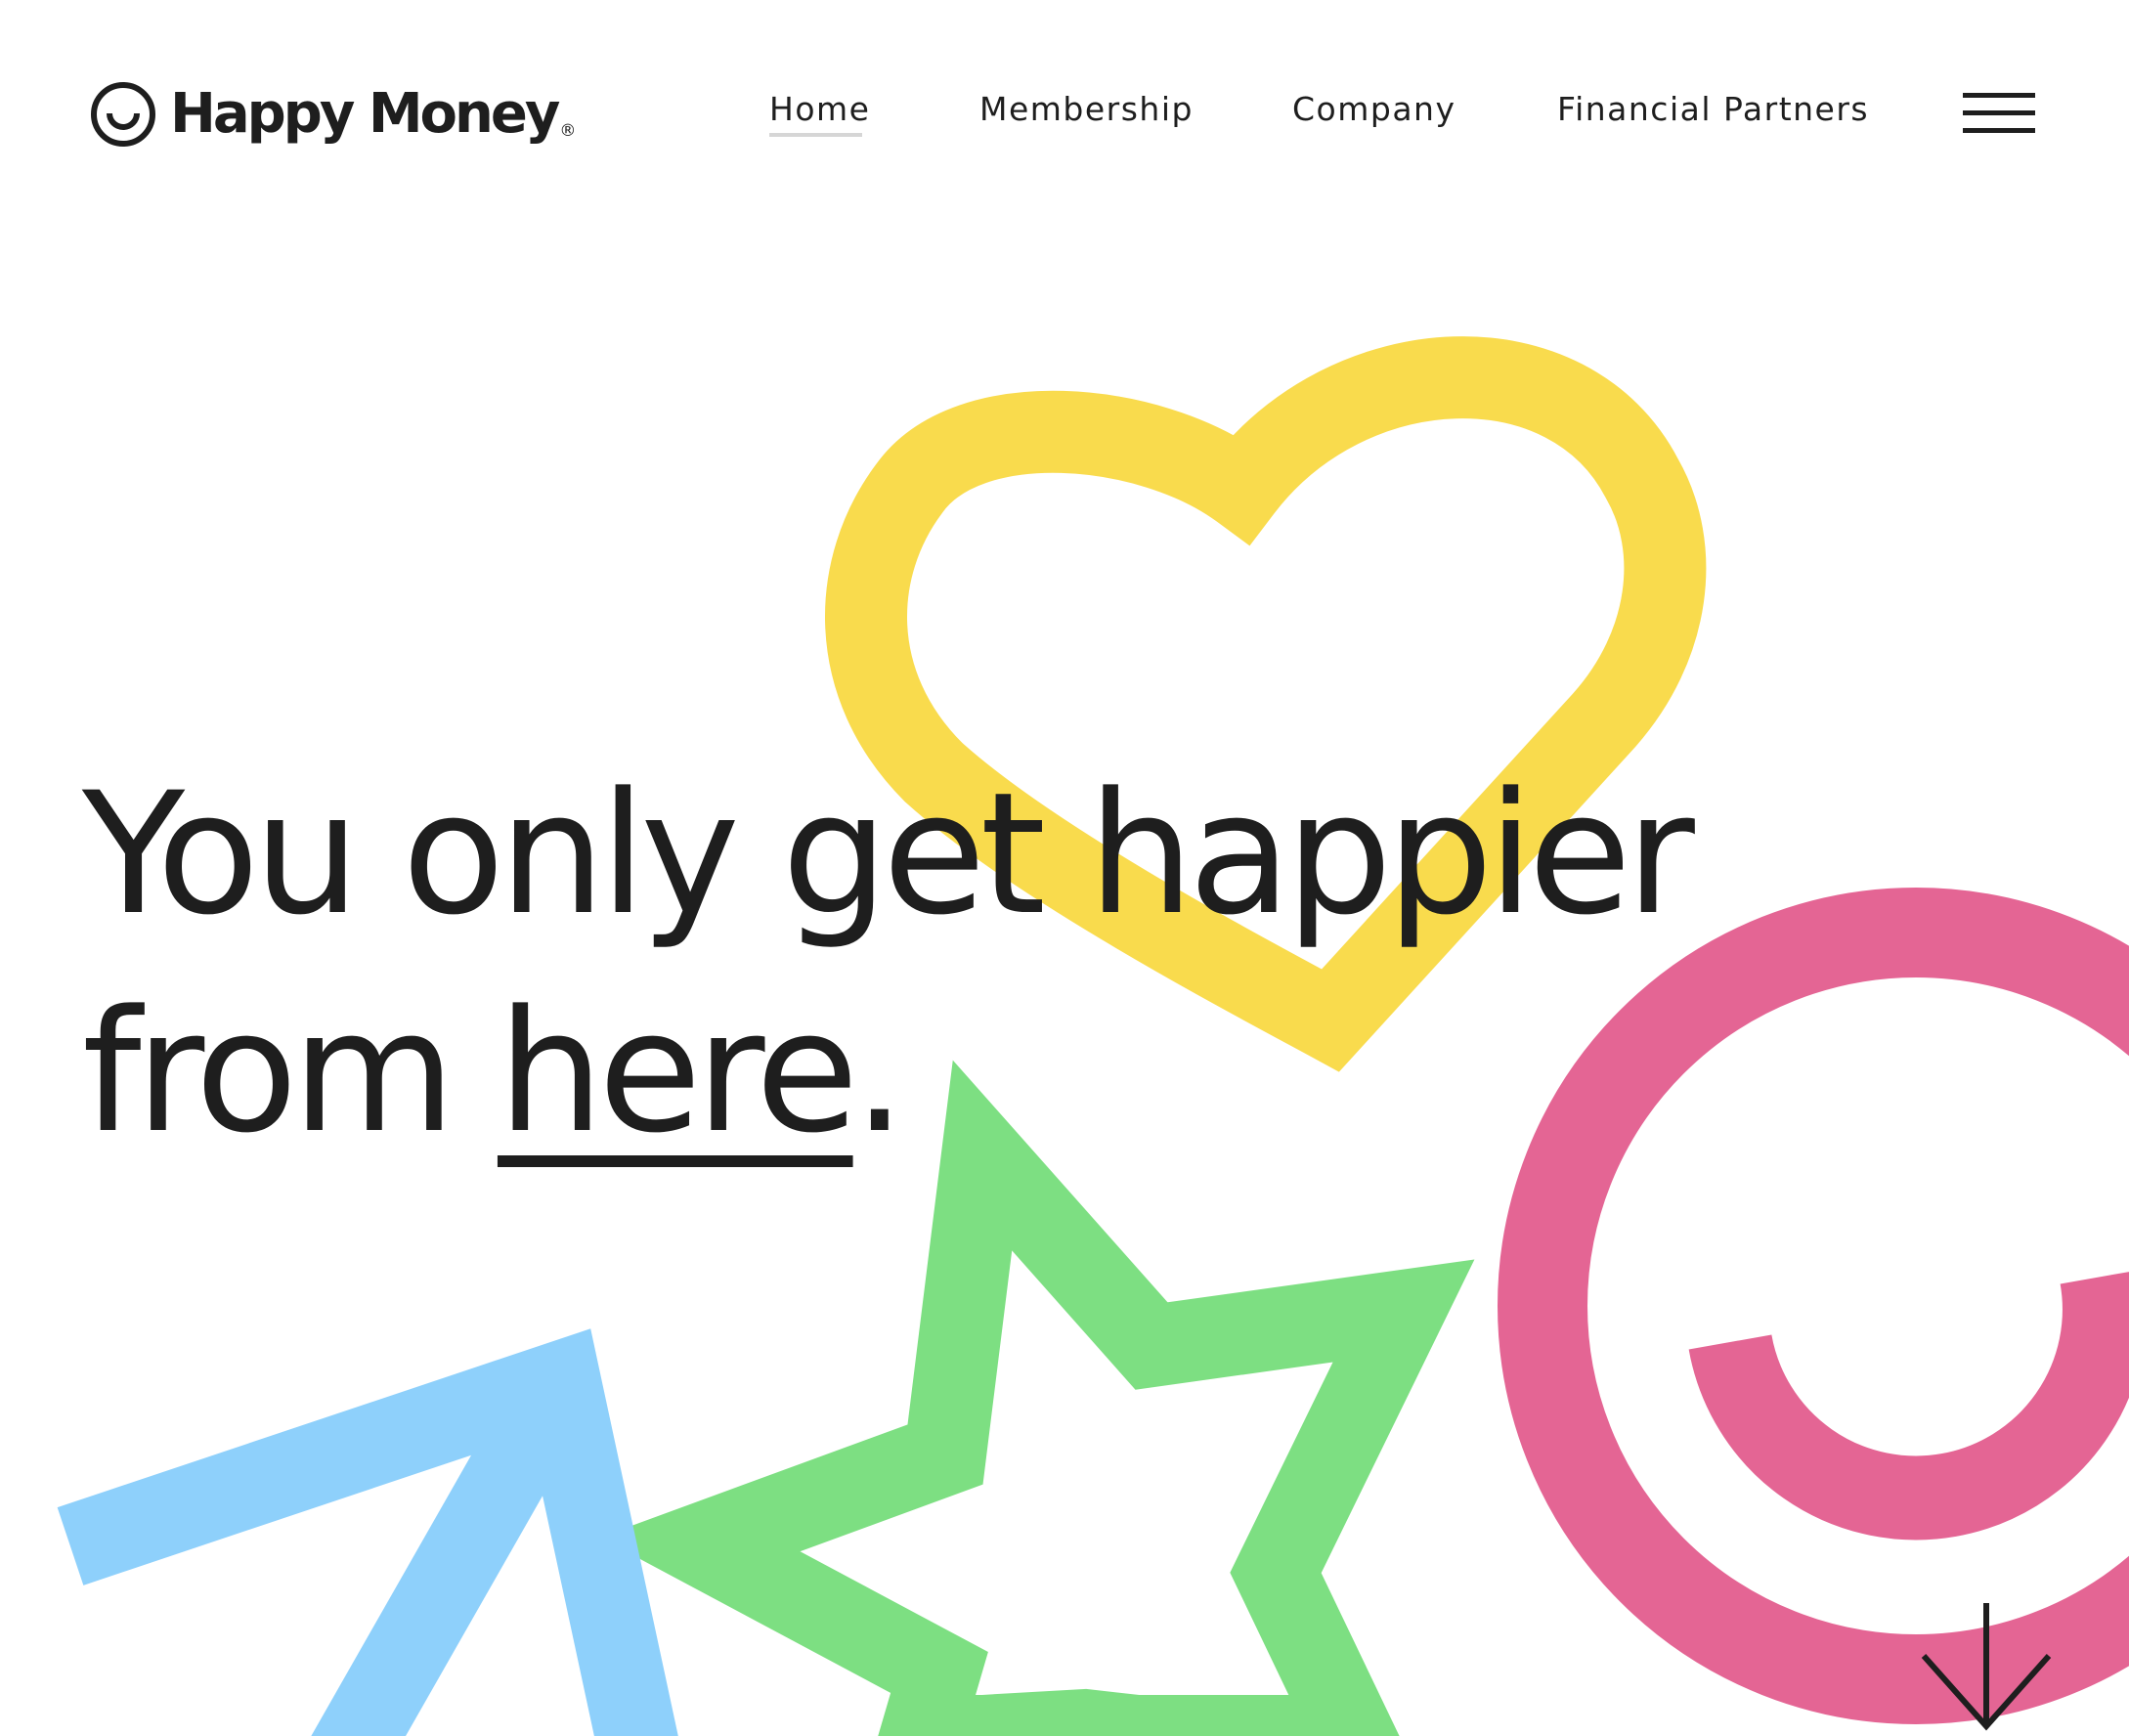 Image resolution: width=2129 pixels, height=1736 pixels. Describe the element at coordinates (819, 109) in the screenshot. I see `nav-link-home: Home` at that location.